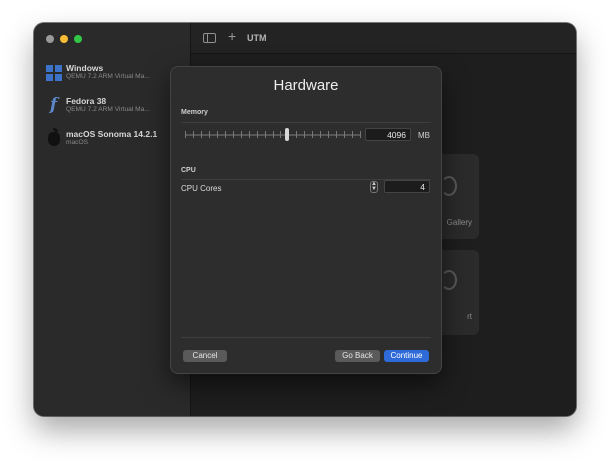  Describe the element at coordinates (78, 39) in the screenshot. I see `maximize-window-button` at that location.